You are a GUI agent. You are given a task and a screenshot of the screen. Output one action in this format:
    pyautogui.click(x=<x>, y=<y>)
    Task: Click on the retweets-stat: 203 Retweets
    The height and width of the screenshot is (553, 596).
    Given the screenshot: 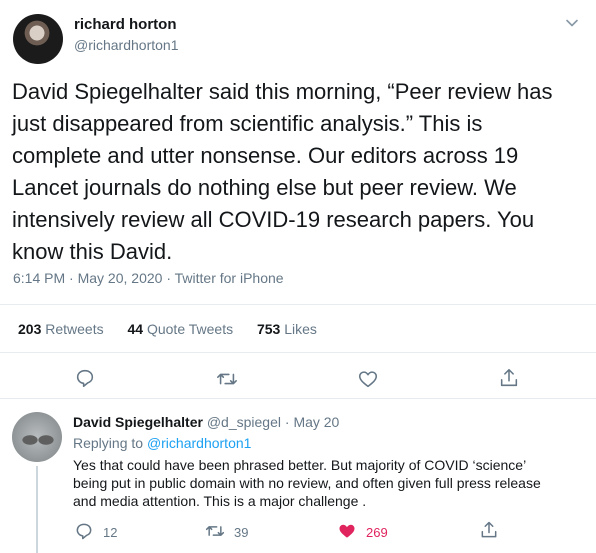 What is the action you would take?
    pyautogui.click(x=61, y=329)
    